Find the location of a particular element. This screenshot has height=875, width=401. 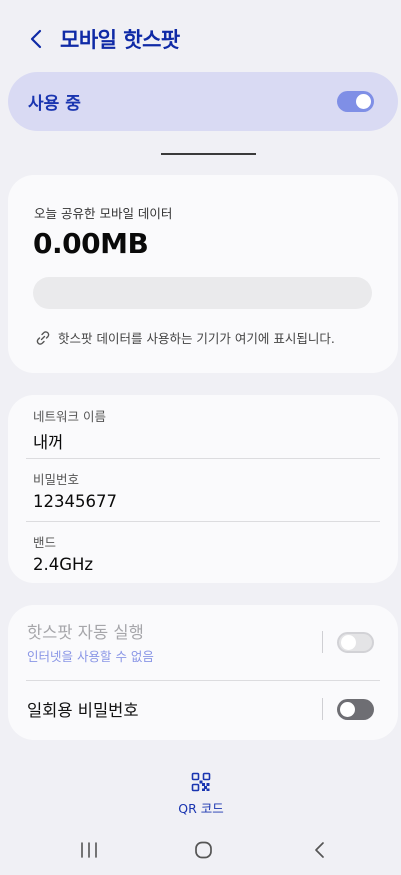

home-button is located at coordinates (204, 852).